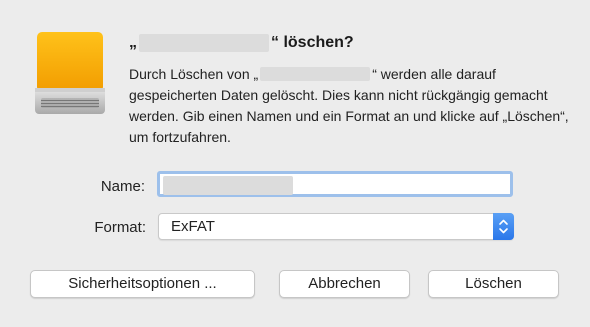 This screenshot has height=327, width=590. I want to click on cancel-button: Abbrechen, so click(344, 284).